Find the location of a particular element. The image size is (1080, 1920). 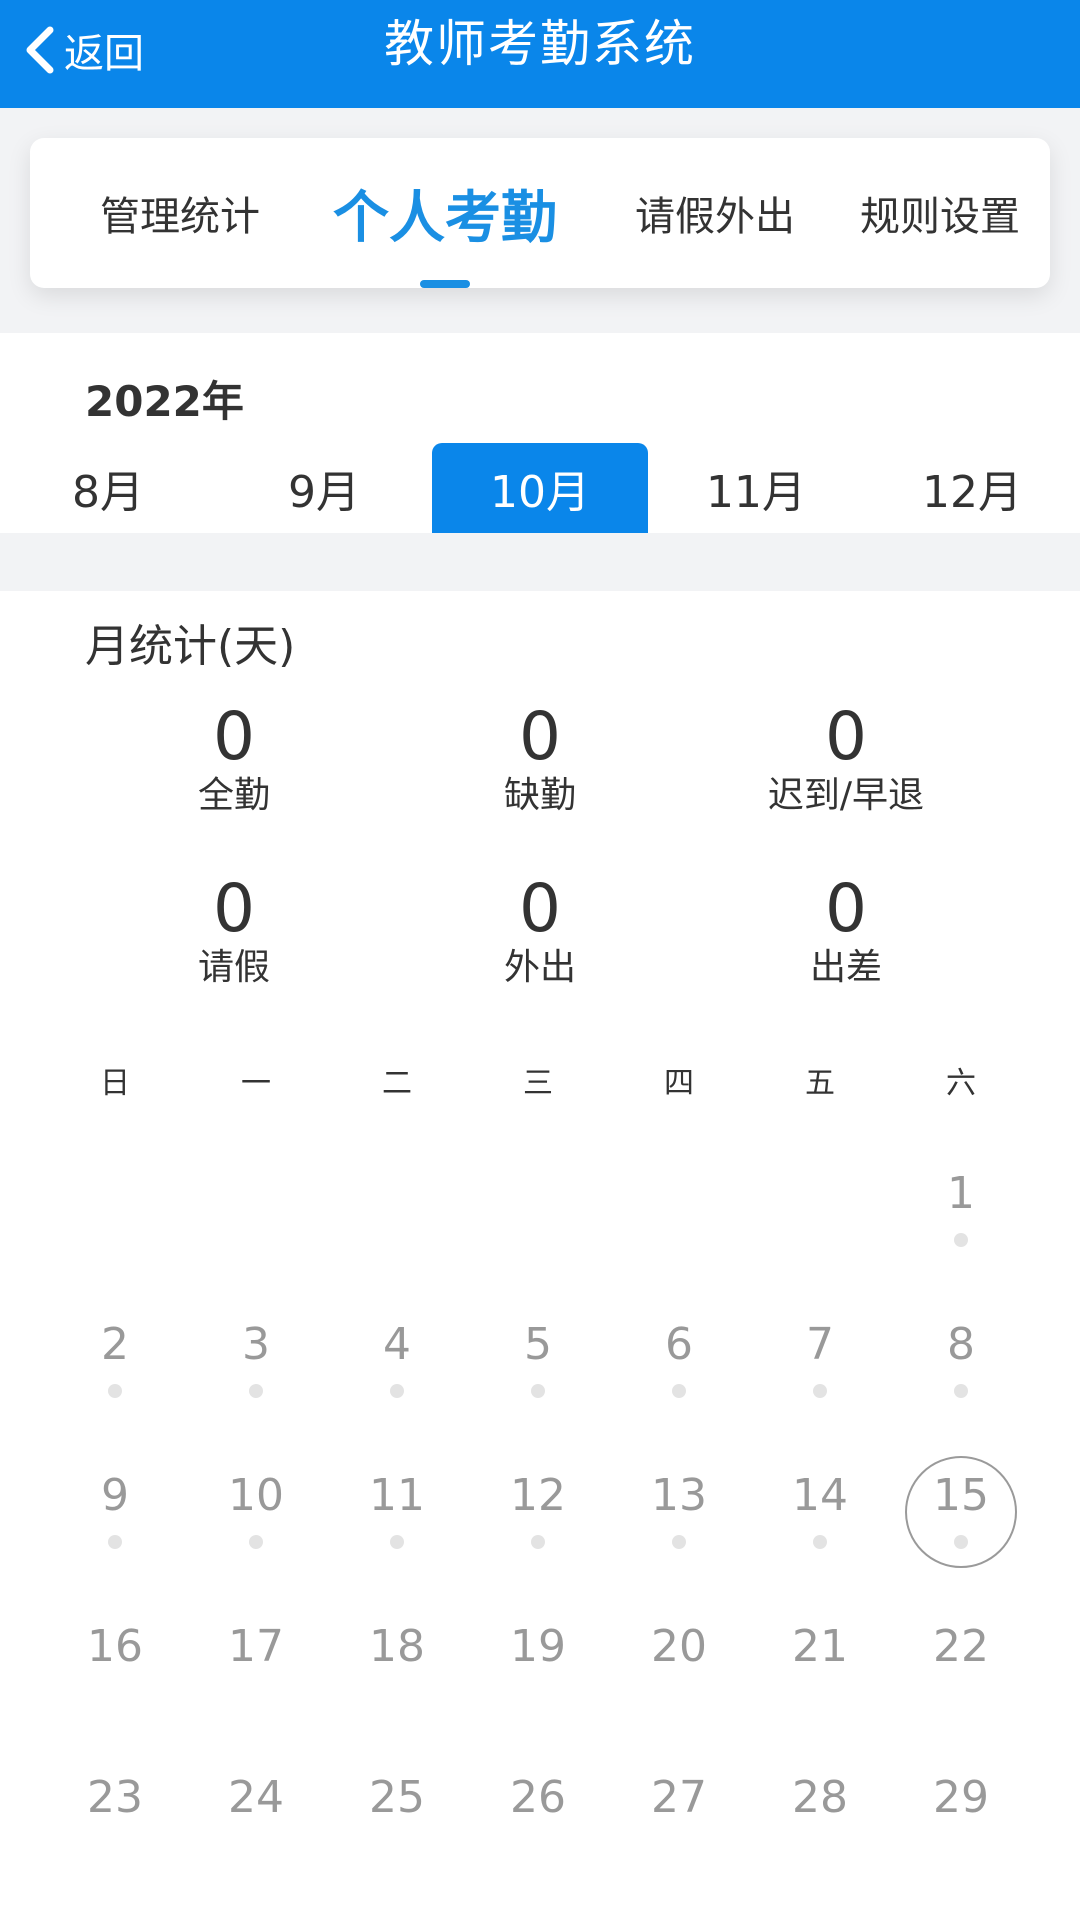

calendar-day-number: 23 is located at coordinates (115, 1797).